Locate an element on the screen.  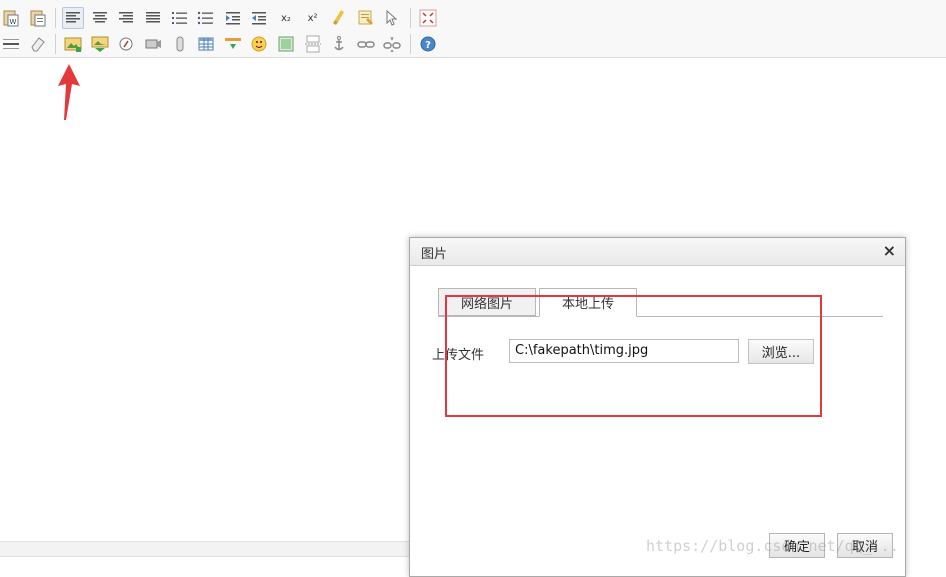
select-all-button is located at coordinates (392, 18).